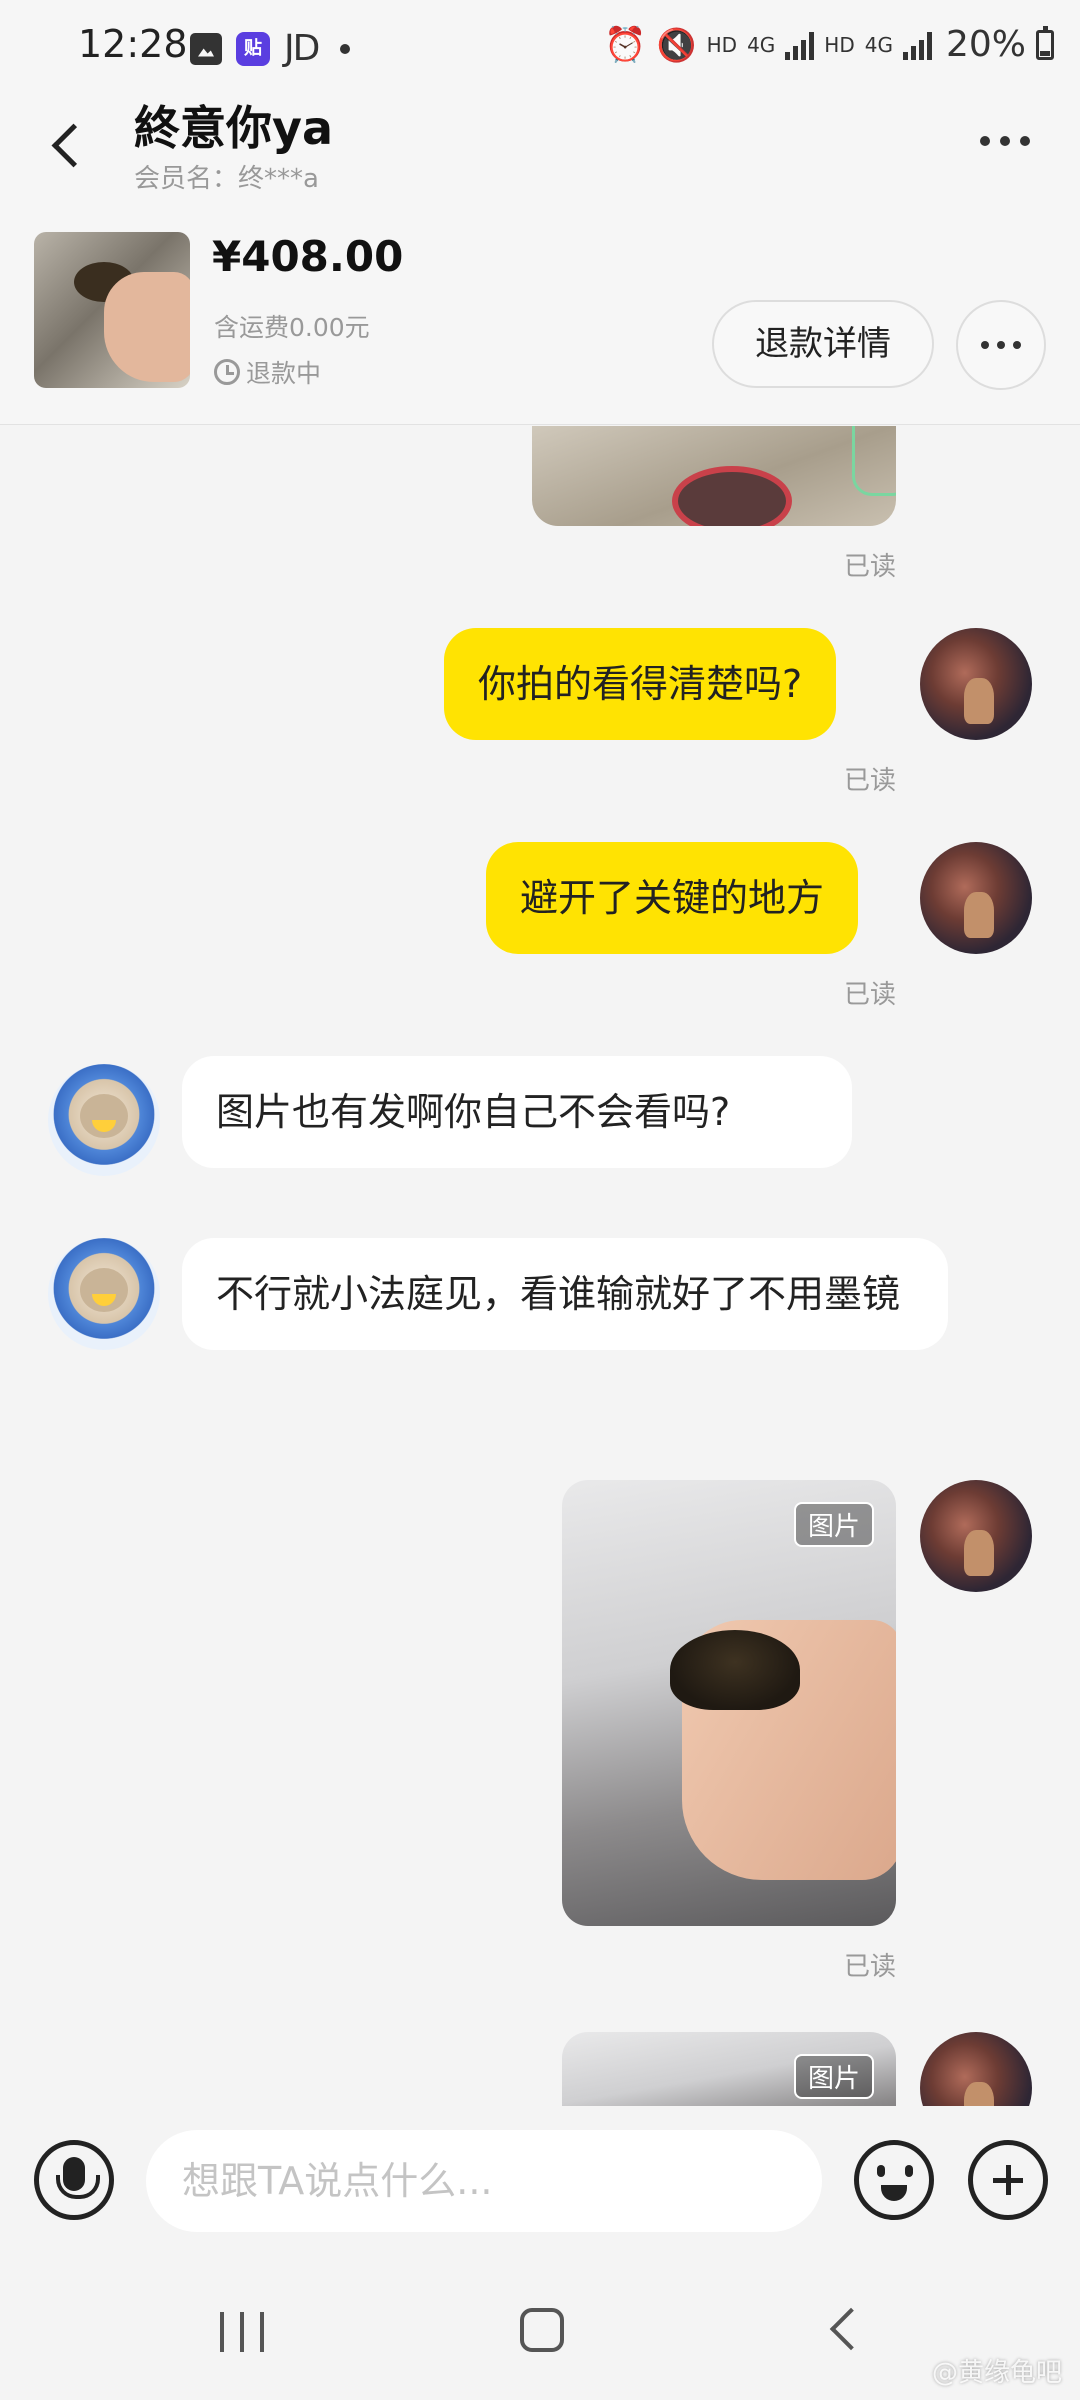 This screenshot has width=1080, height=2400. I want to click on notification-icons: 贴 JD, so click(270, 48).